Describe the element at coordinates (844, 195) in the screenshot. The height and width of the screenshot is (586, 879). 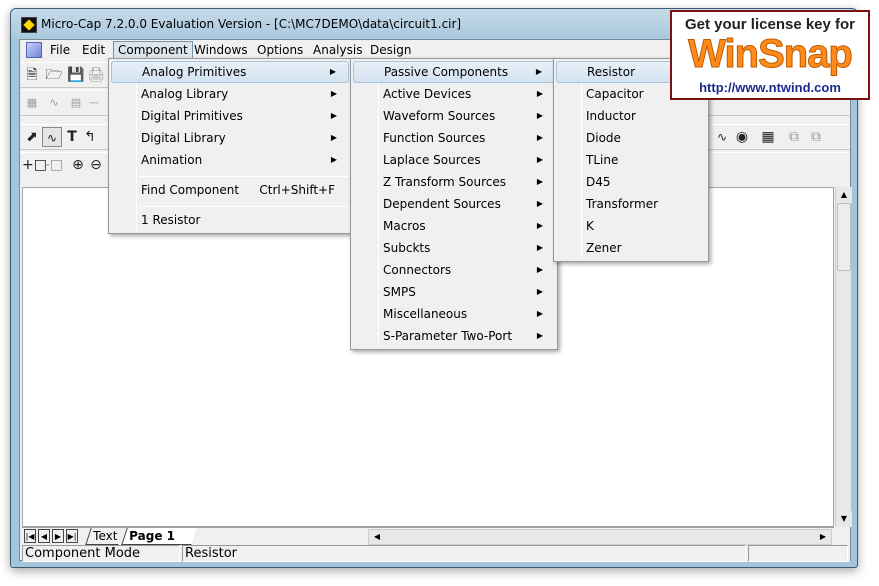
I see `scroll-up-icon: ▲` at that location.